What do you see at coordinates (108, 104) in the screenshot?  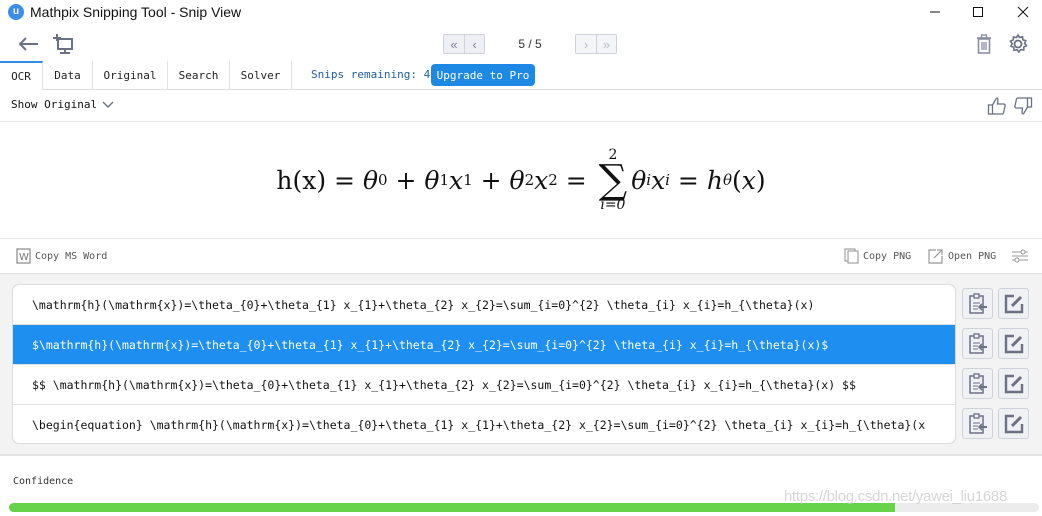 I see `chevron-down-icon` at bounding box center [108, 104].